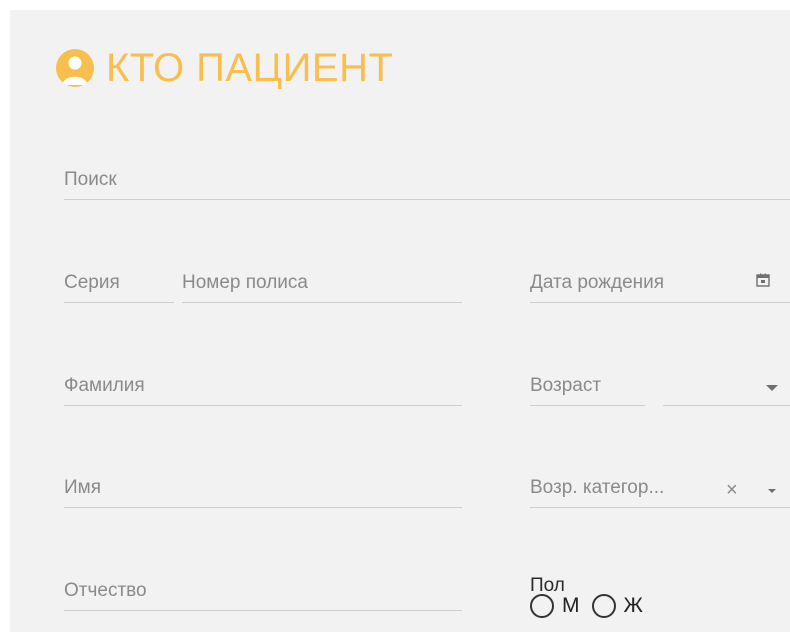 Image resolution: width=790 pixels, height=632 pixels. I want to click on gender-male-label: М, so click(571, 605).